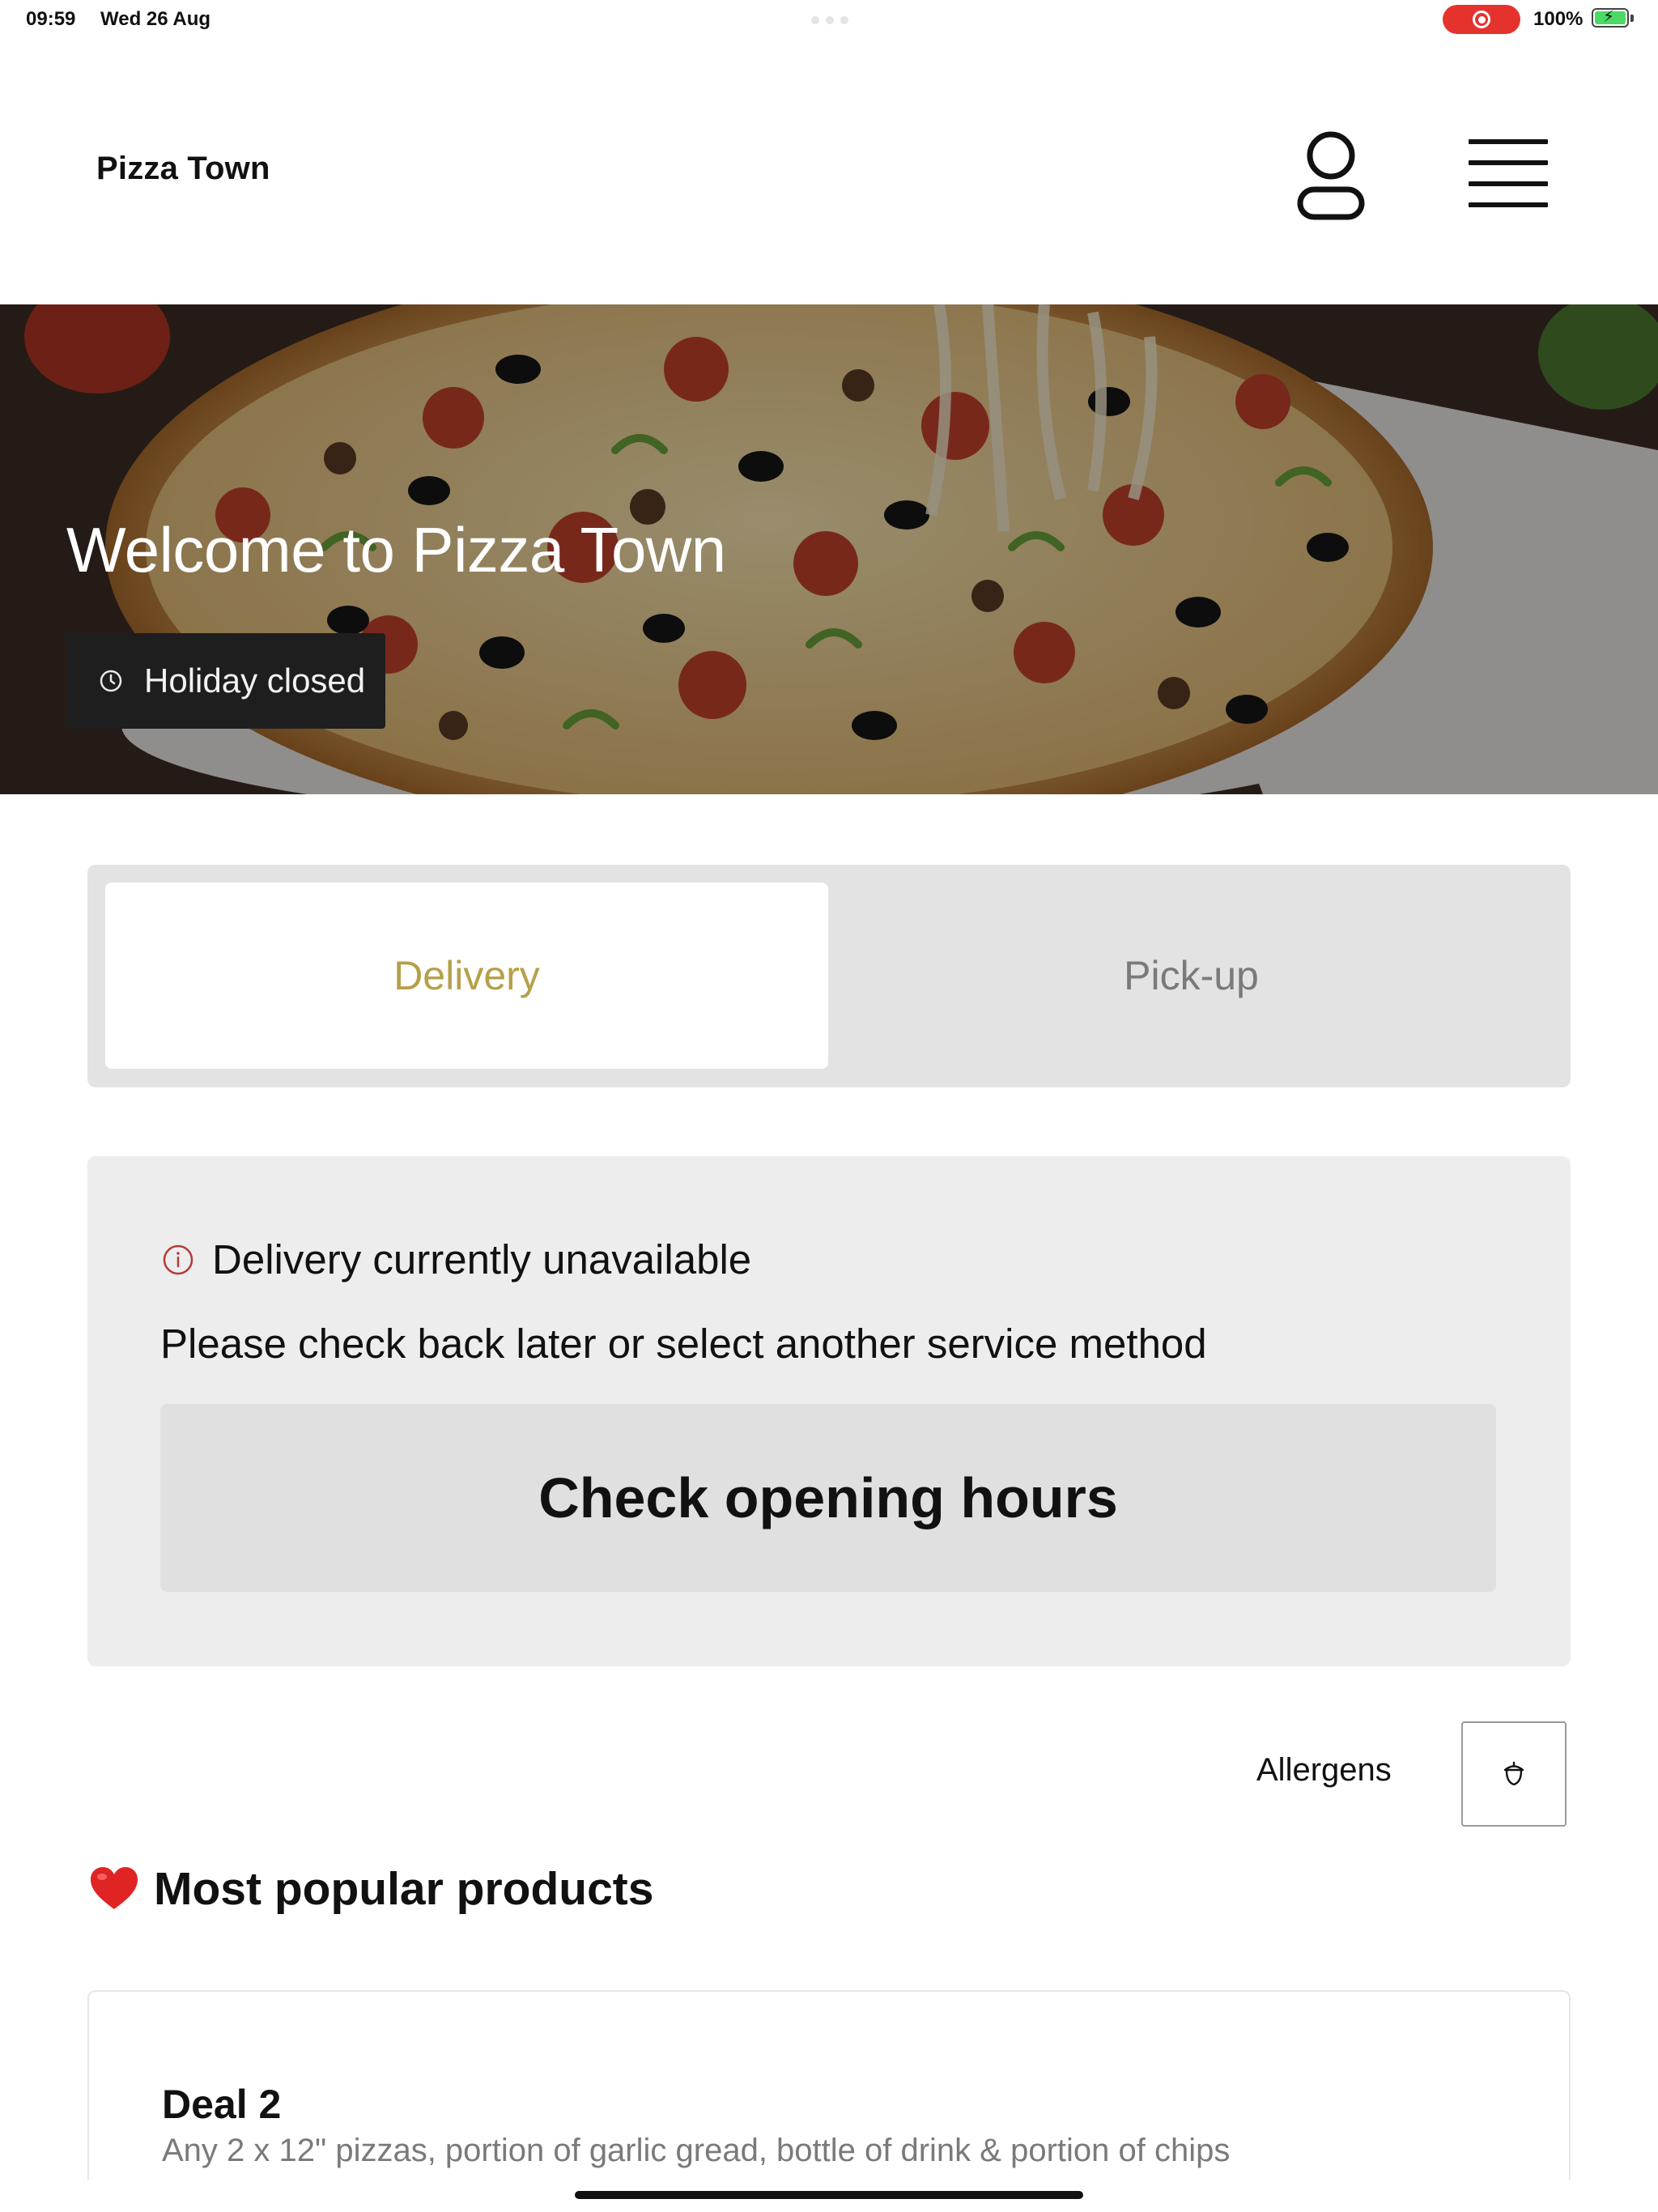 This screenshot has width=1658, height=2212. What do you see at coordinates (183, 169) in the screenshot?
I see `brand-name: Pizza Town` at bounding box center [183, 169].